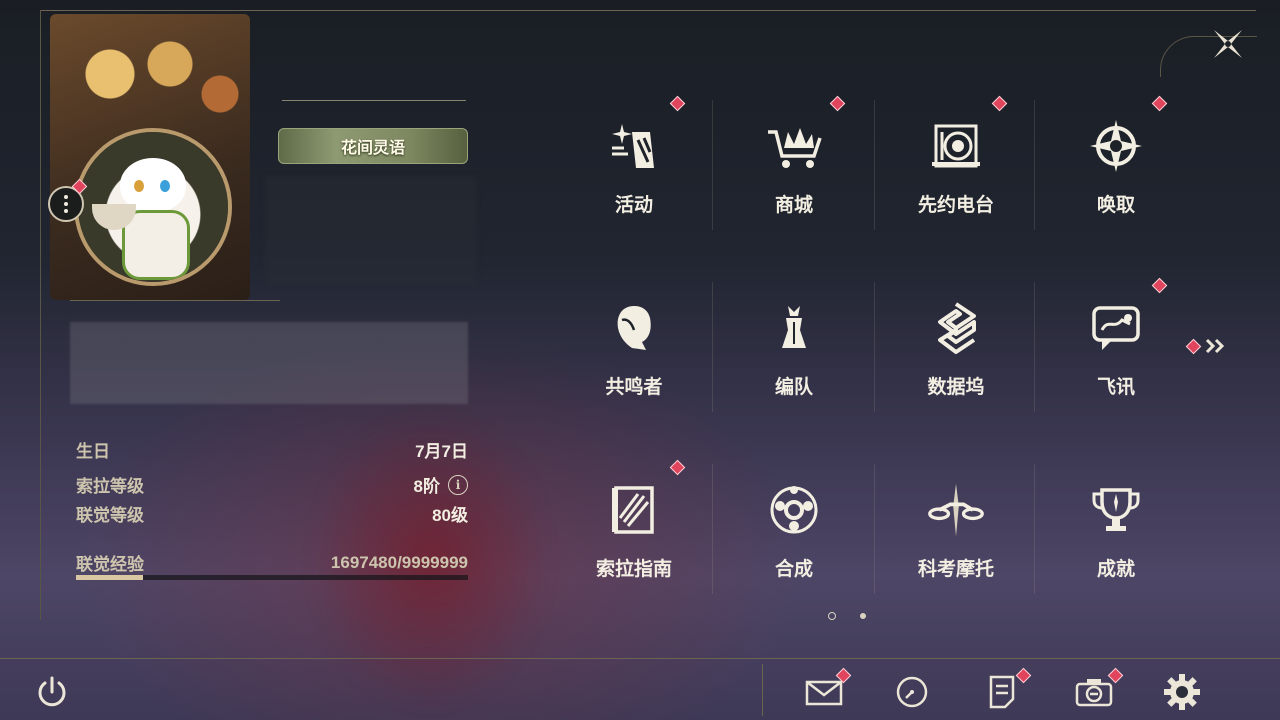 The height and width of the screenshot is (720, 1280). Describe the element at coordinates (272, 577) in the screenshot. I see `union-exp-bar` at that location.